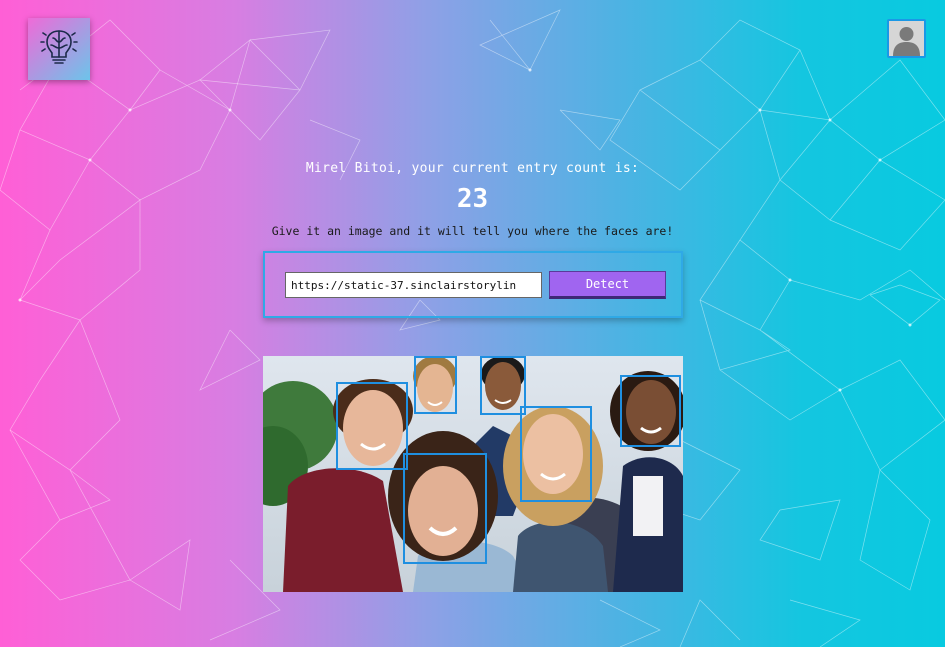 The image size is (945, 647). I want to click on user-avatar-button, so click(906, 38).